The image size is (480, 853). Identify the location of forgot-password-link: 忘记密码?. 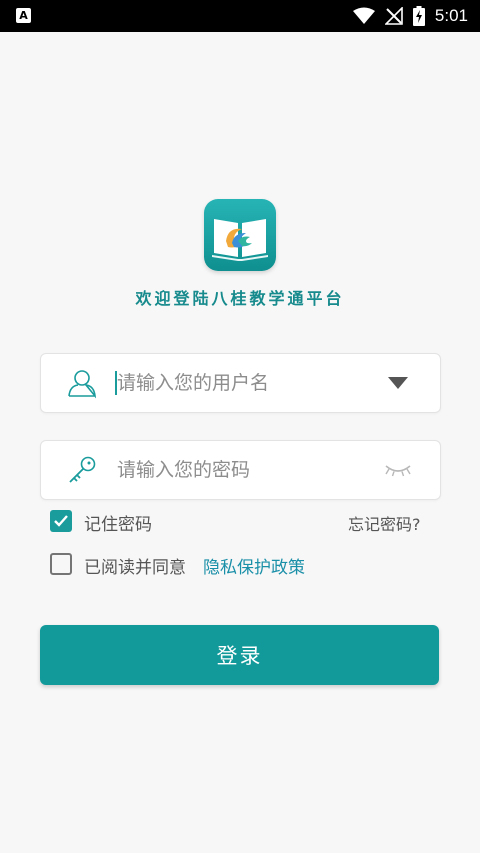
(384, 523).